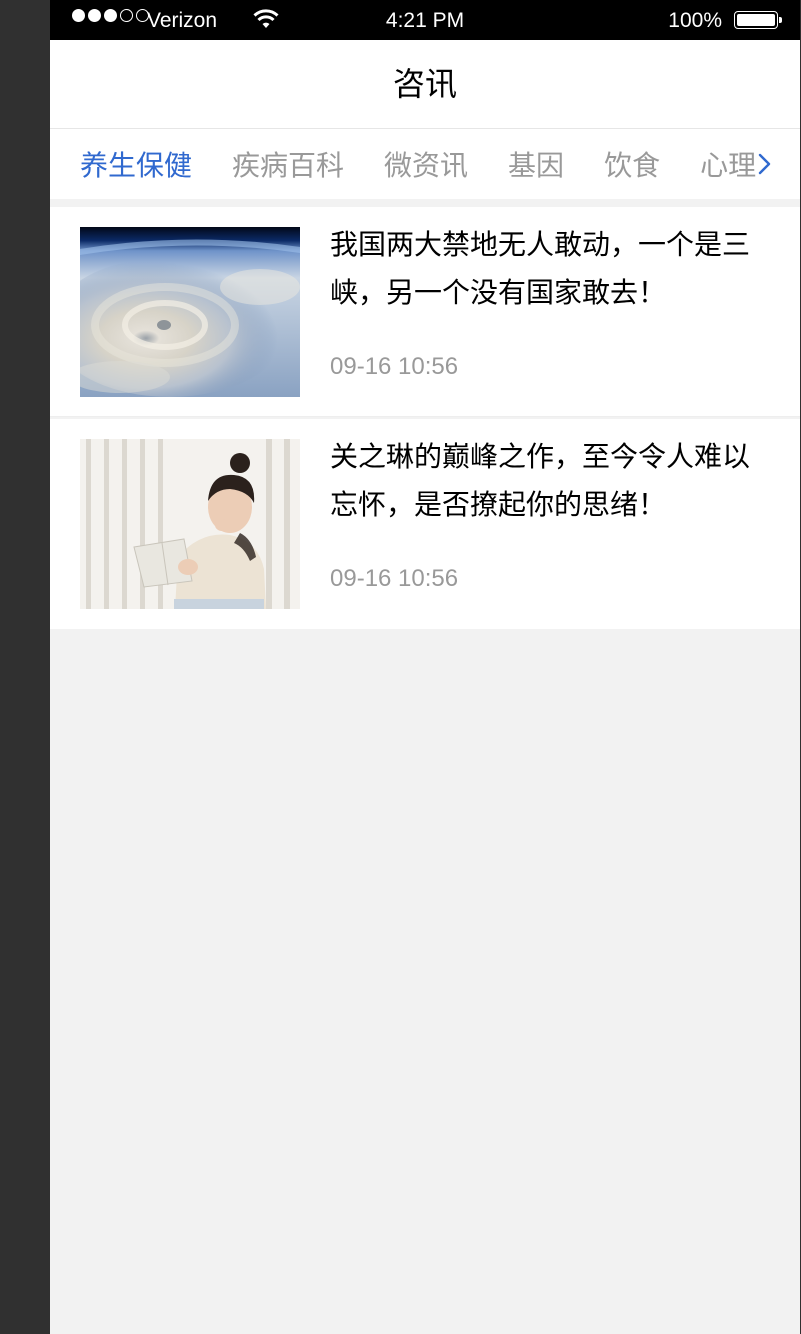  Describe the element at coordinates (190, 524) in the screenshot. I see `news-thumbnail-woman` at that location.